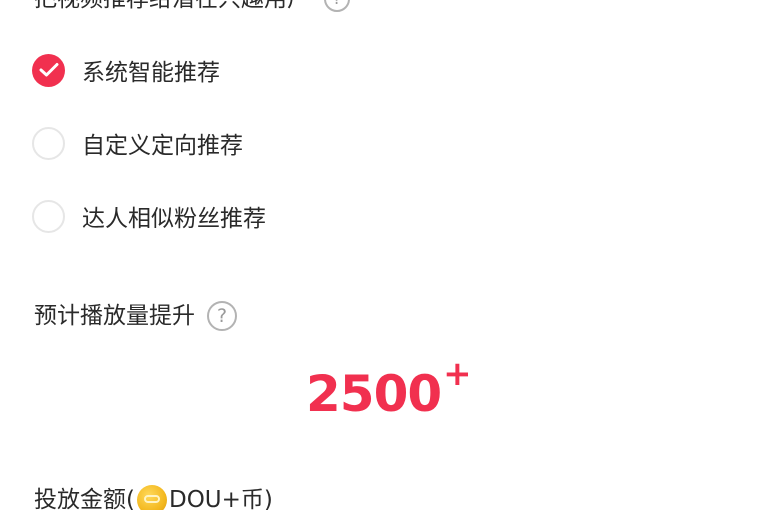 The width and height of the screenshot is (768, 510). I want to click on dou-coin-icon, so click(151, 497).